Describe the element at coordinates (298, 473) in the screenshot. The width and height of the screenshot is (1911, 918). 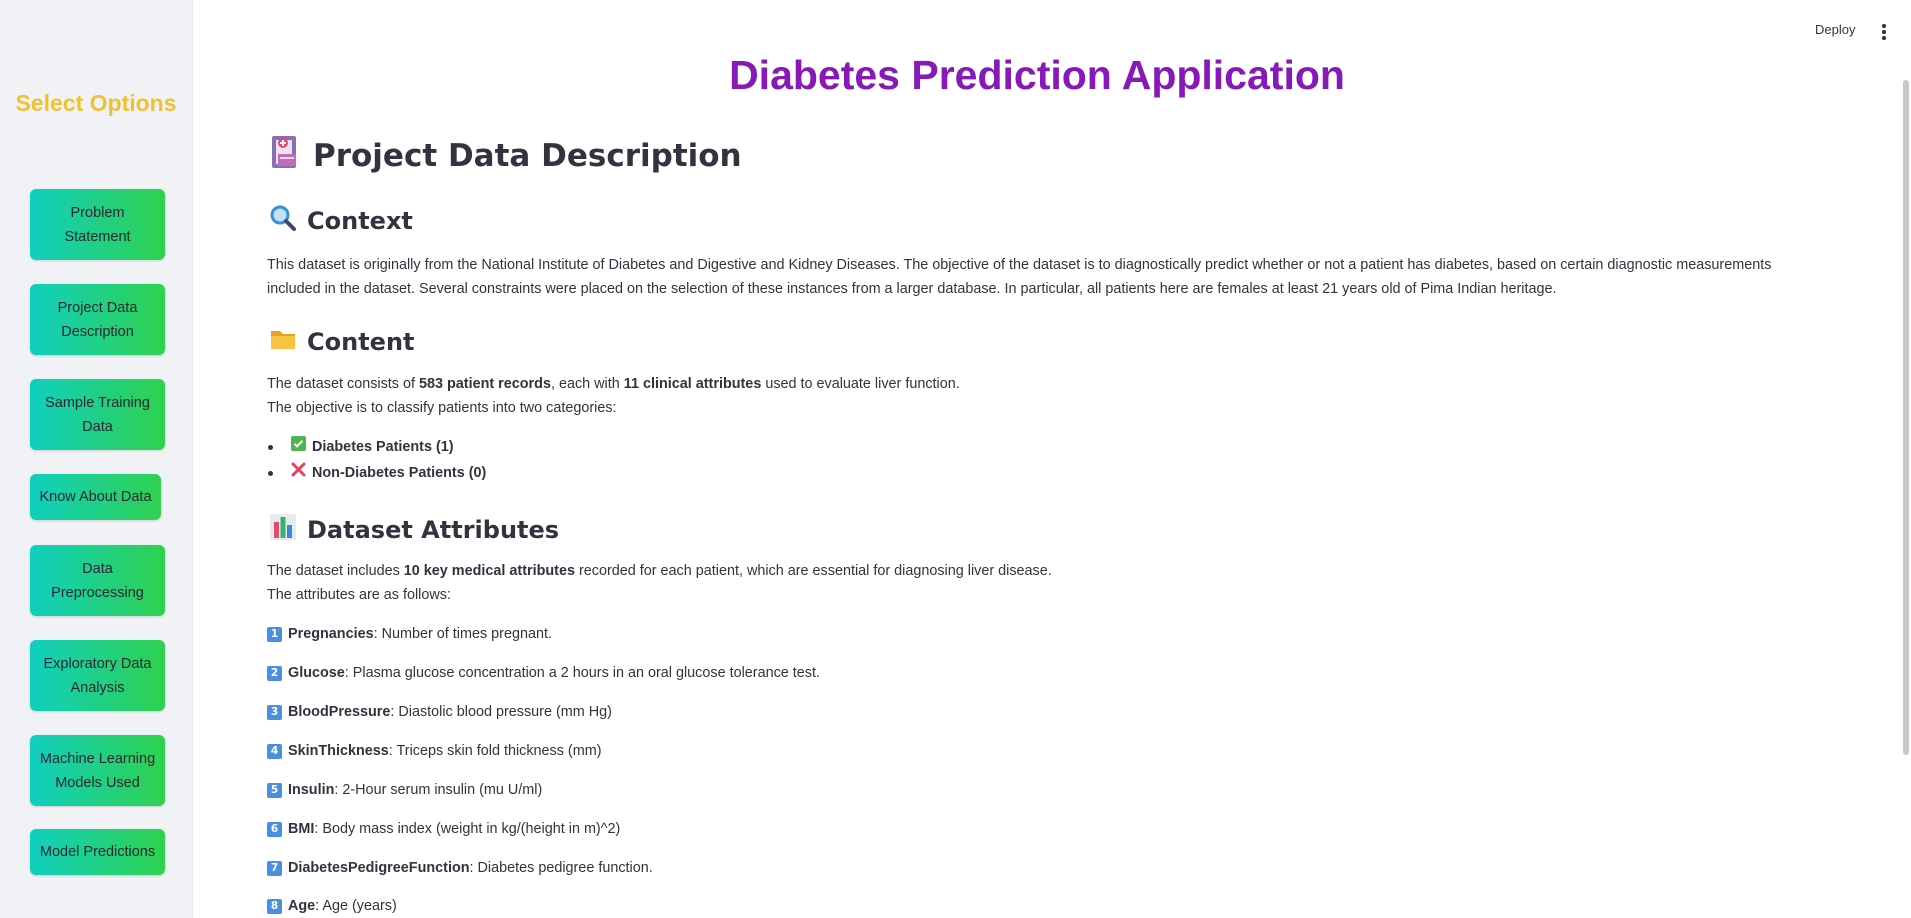
I see `cross-icon` at that location.